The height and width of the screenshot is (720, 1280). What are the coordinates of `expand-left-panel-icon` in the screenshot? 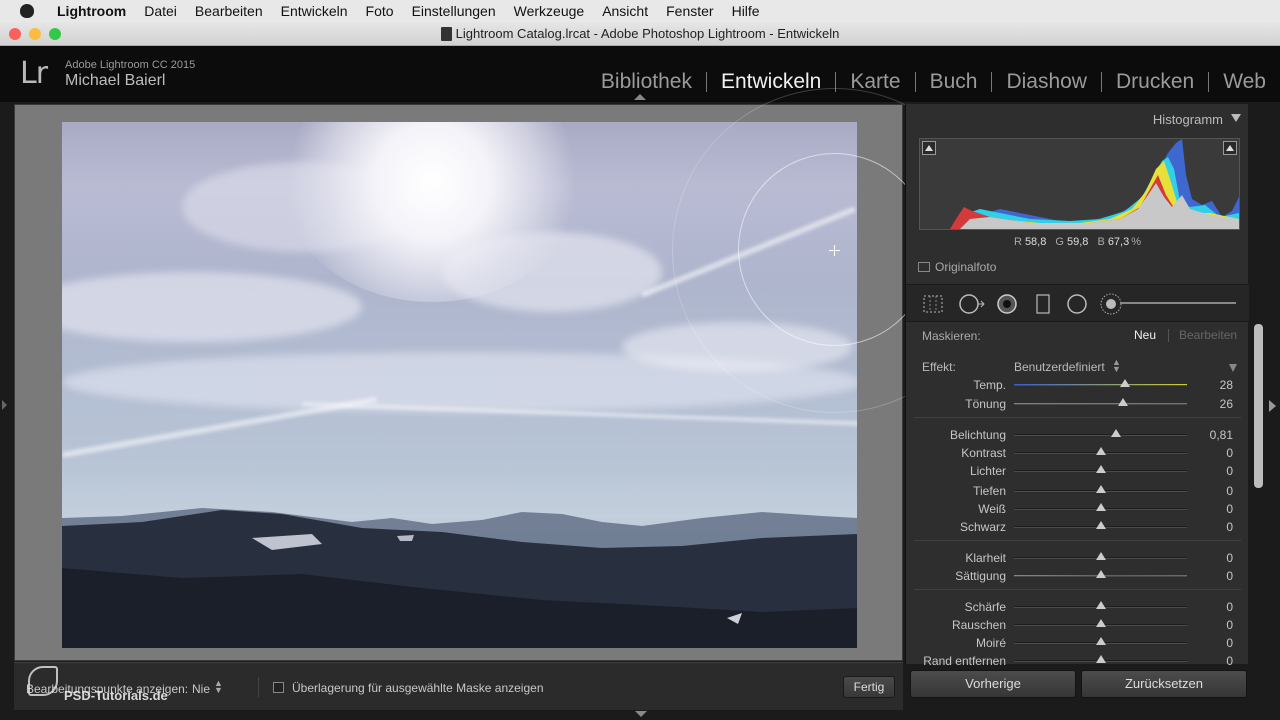 It's located at (4, 405).